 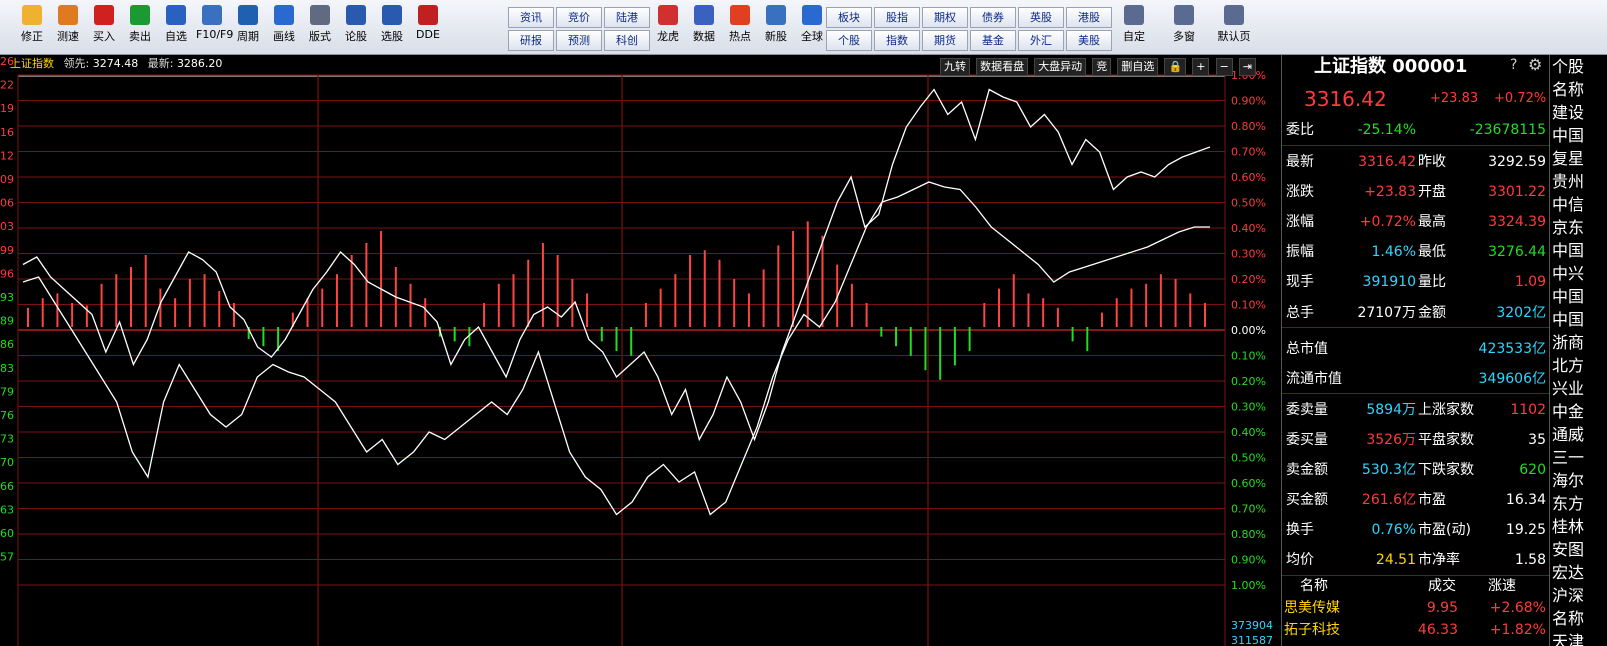 What do you see at coordinates (1224, 67) in the screenshot?
I see `minus-icon: −` at bounding box center [1224, 67].